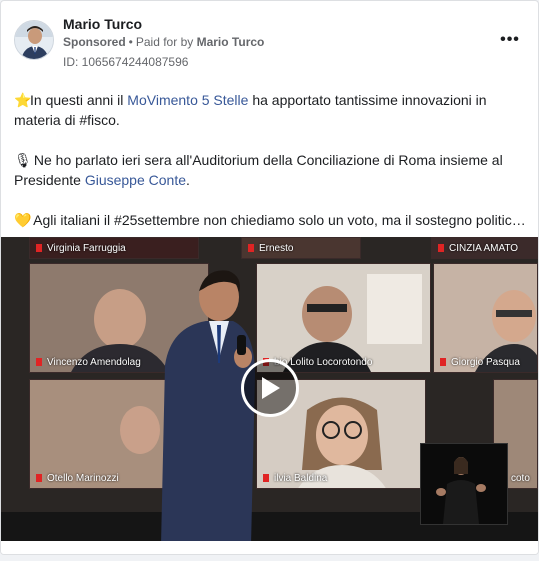 The width and height of the screenshot is (539, 561). Describe the element at coordinates (77, 478) in the screenshot. I see `participant-name: Otello Marinozzi` at that location.